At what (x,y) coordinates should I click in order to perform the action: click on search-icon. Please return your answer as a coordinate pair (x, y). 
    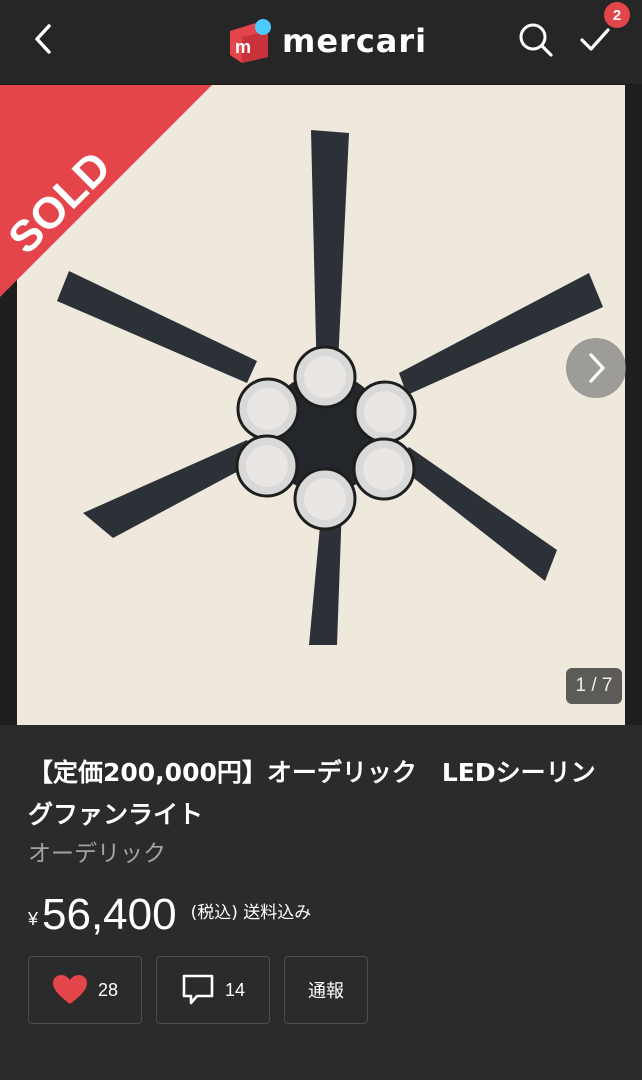
    Looking at the image, I should click on (536, 40).